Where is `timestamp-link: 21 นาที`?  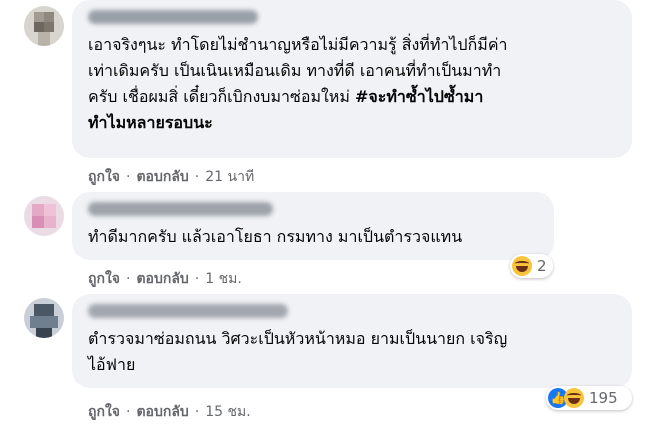
timestamp-link: 21 นาที is located at coordinates (229, 177).